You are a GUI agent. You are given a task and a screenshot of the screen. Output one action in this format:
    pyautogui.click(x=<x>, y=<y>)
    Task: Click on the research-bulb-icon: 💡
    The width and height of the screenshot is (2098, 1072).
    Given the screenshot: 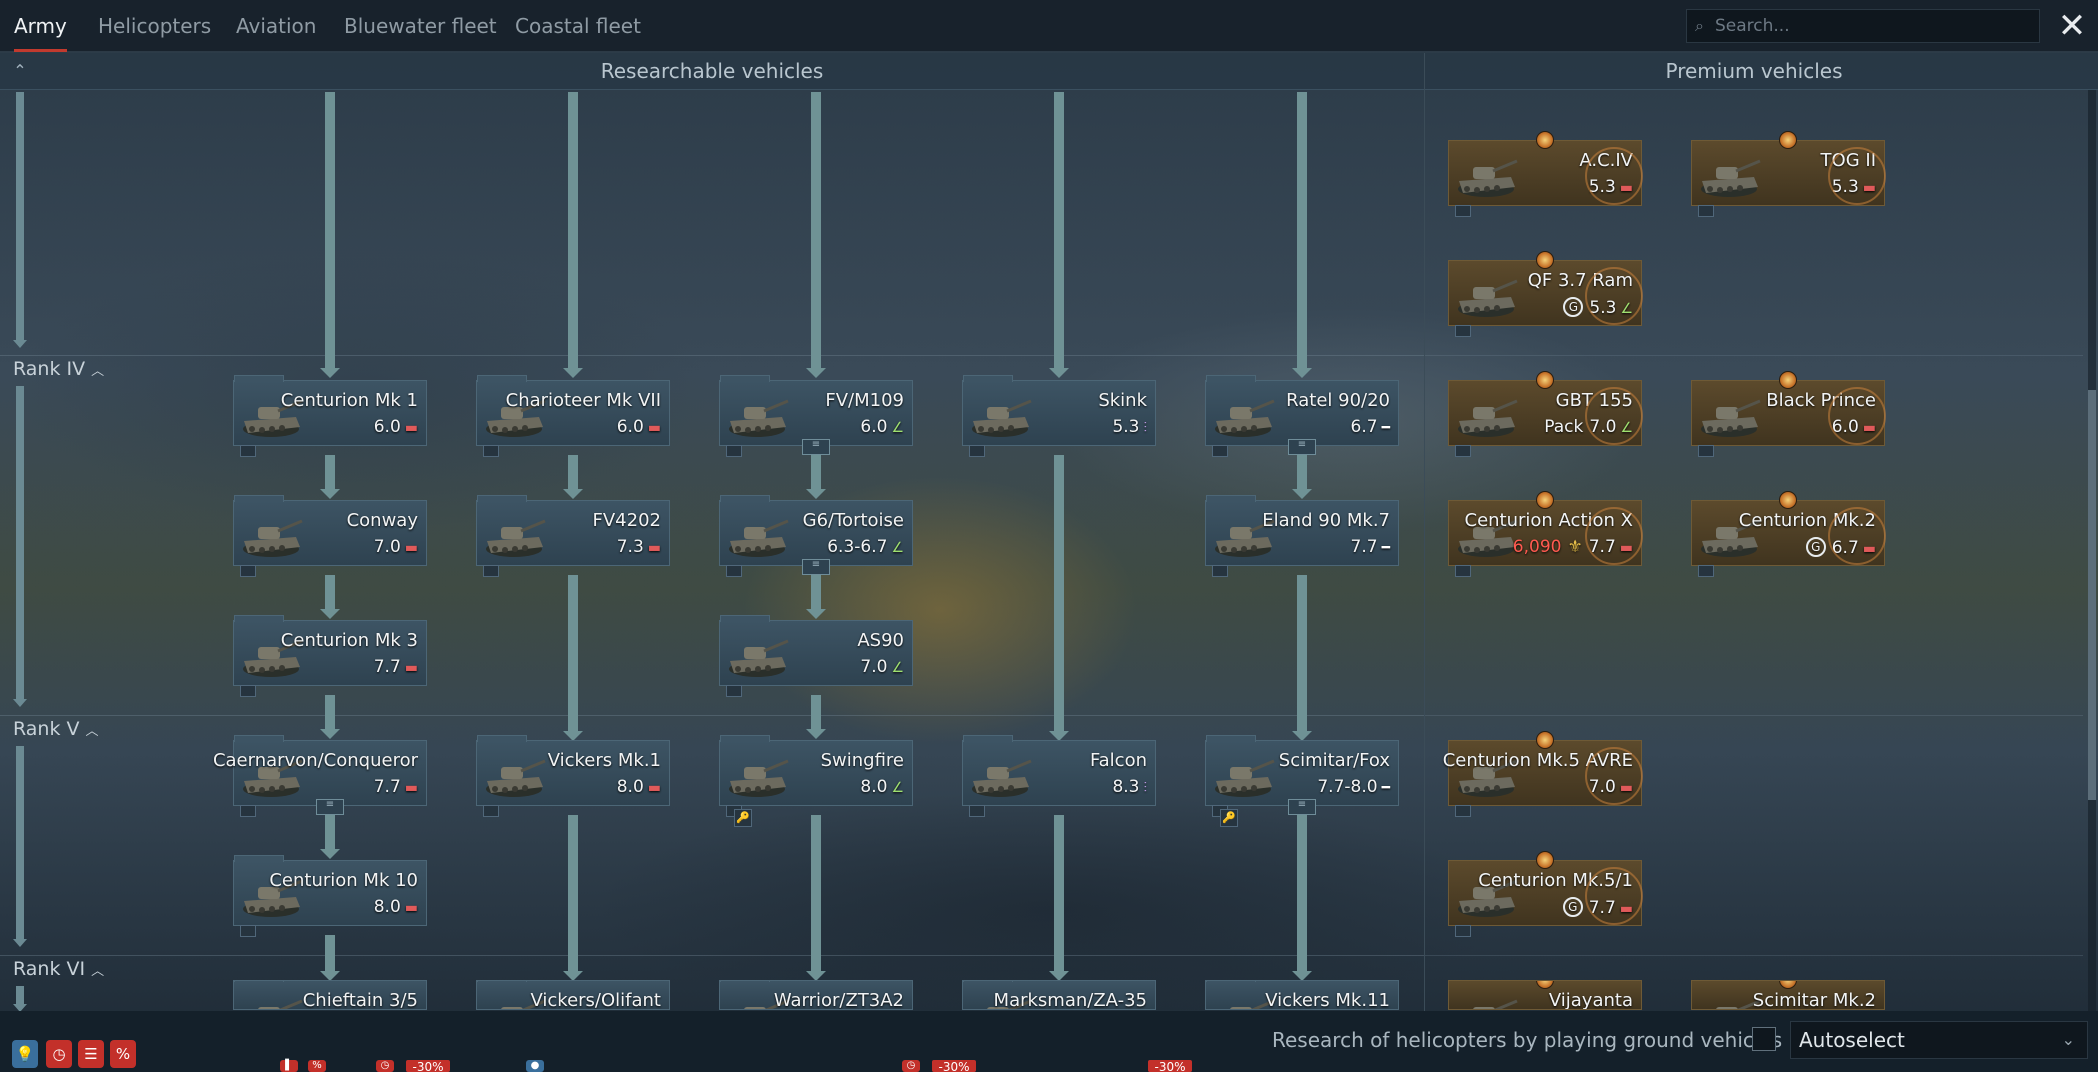 What is the action you would take?
    pyautogui.click(x=25, y=1054)
    